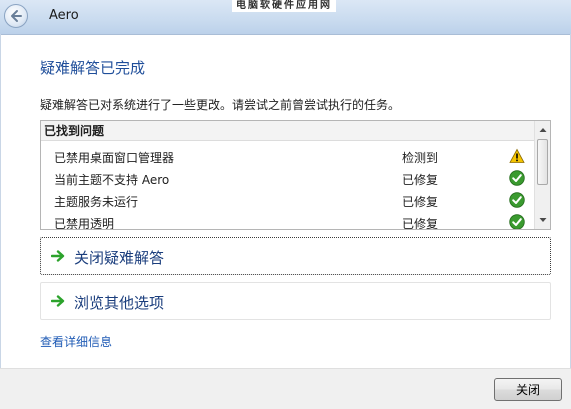 Image resolution: width=571 pixels, height=409 pixels. What do you see at coordinates (288, 156) in the screenshot?
I see `list-item: 已禁用桌面窗口管理器 检测到` at bounding box center [288, 156].